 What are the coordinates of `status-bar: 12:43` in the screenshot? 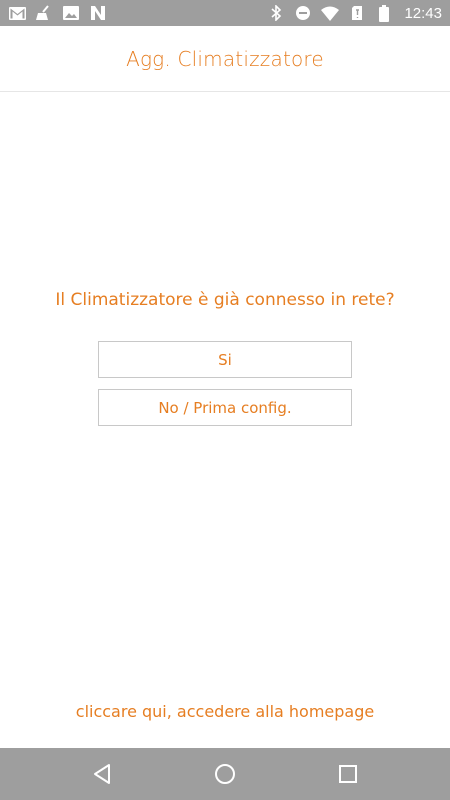 It's located at (225, 13).